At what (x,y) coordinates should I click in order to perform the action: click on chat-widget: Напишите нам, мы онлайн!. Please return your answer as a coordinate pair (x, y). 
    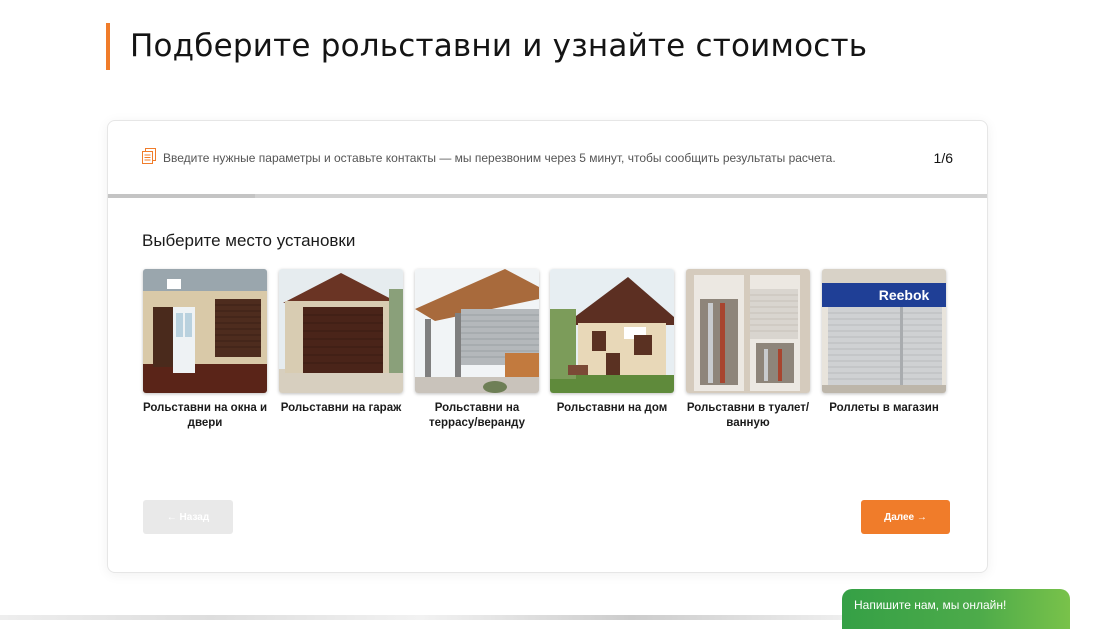
    Looking at the image, I should click on (956, 609).